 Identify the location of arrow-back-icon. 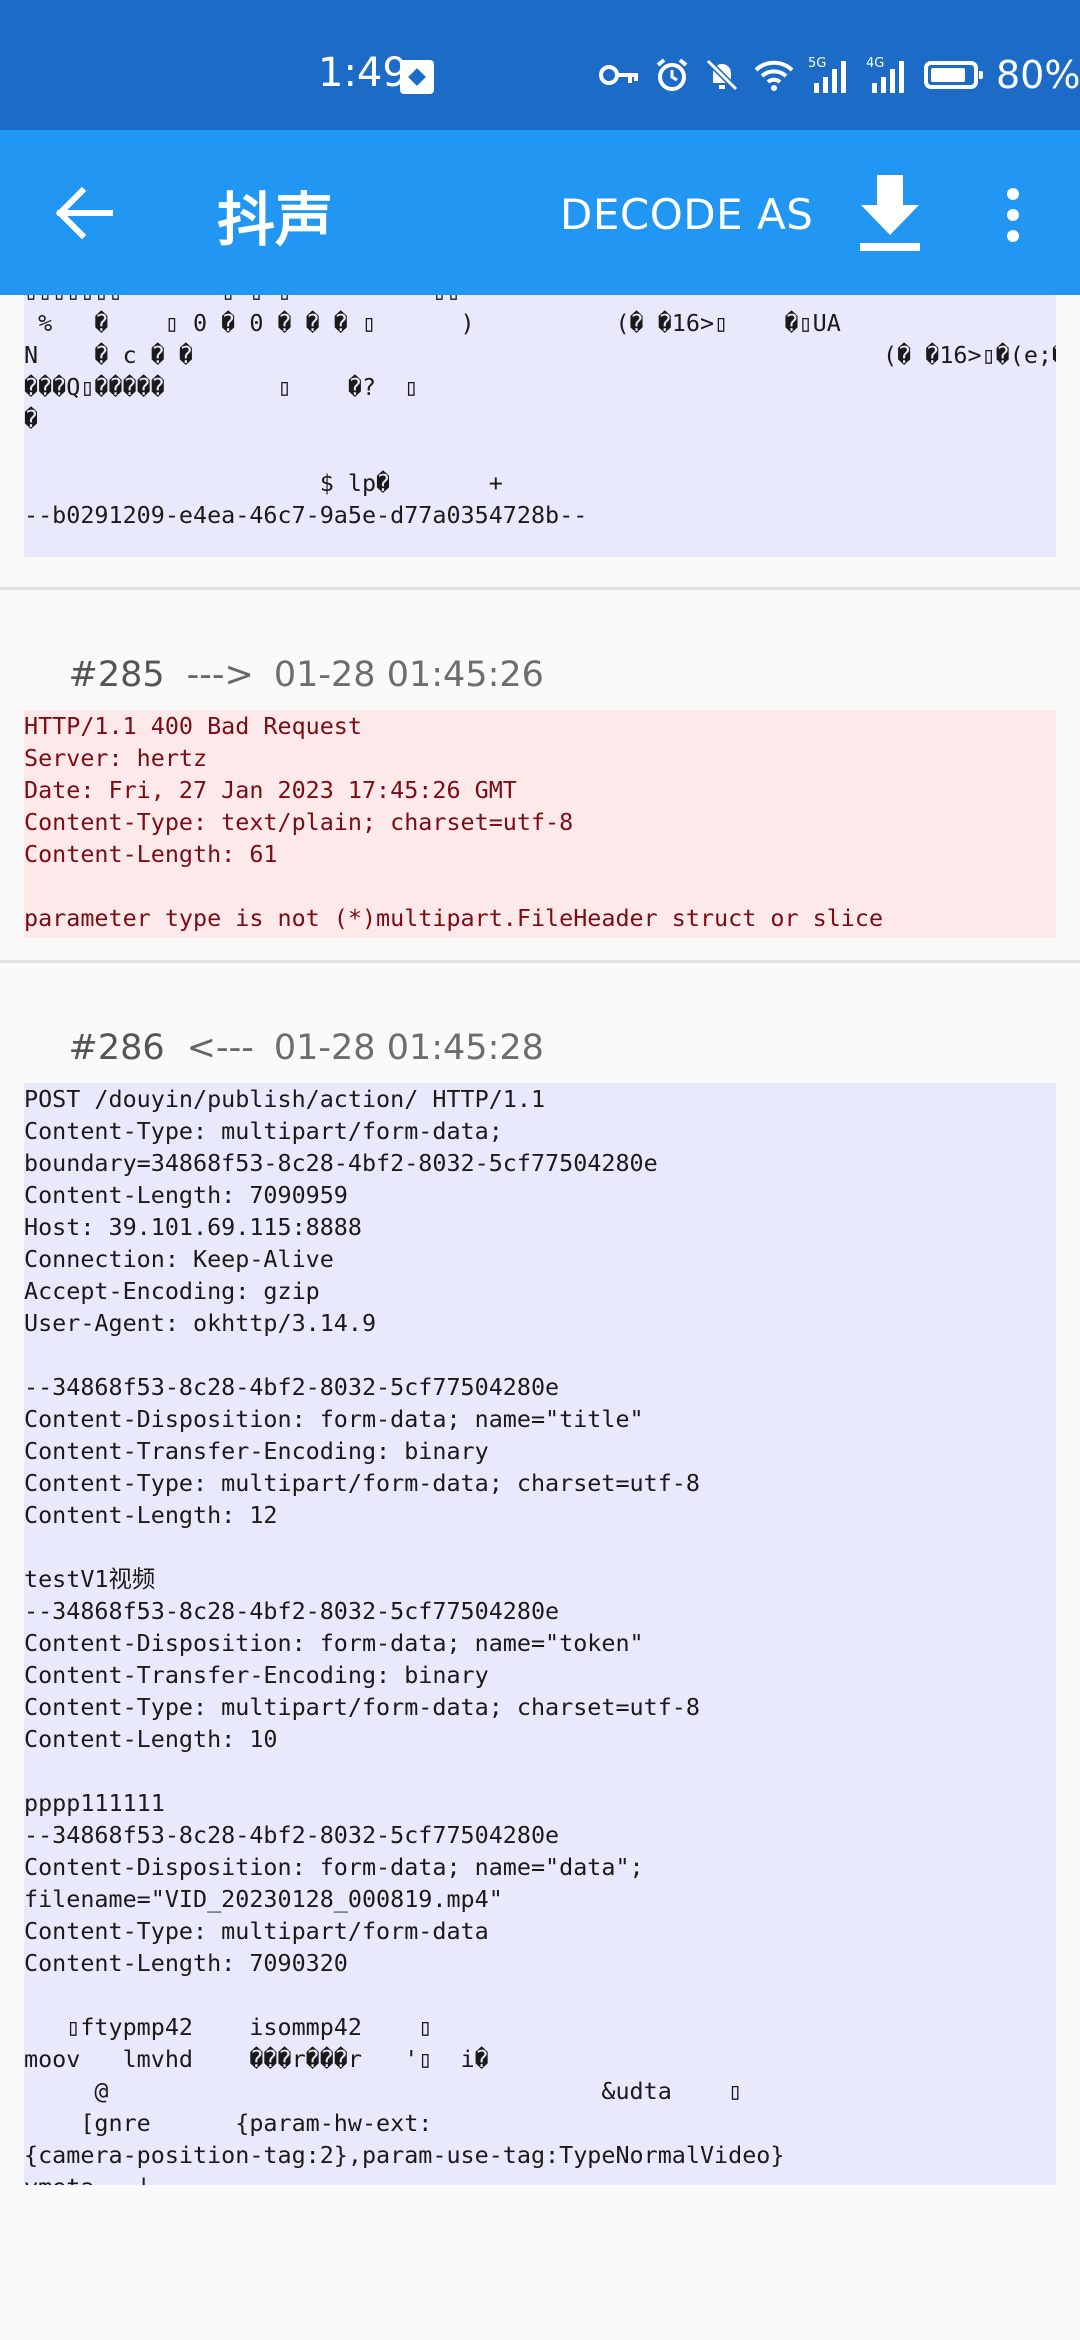
(84, 213).